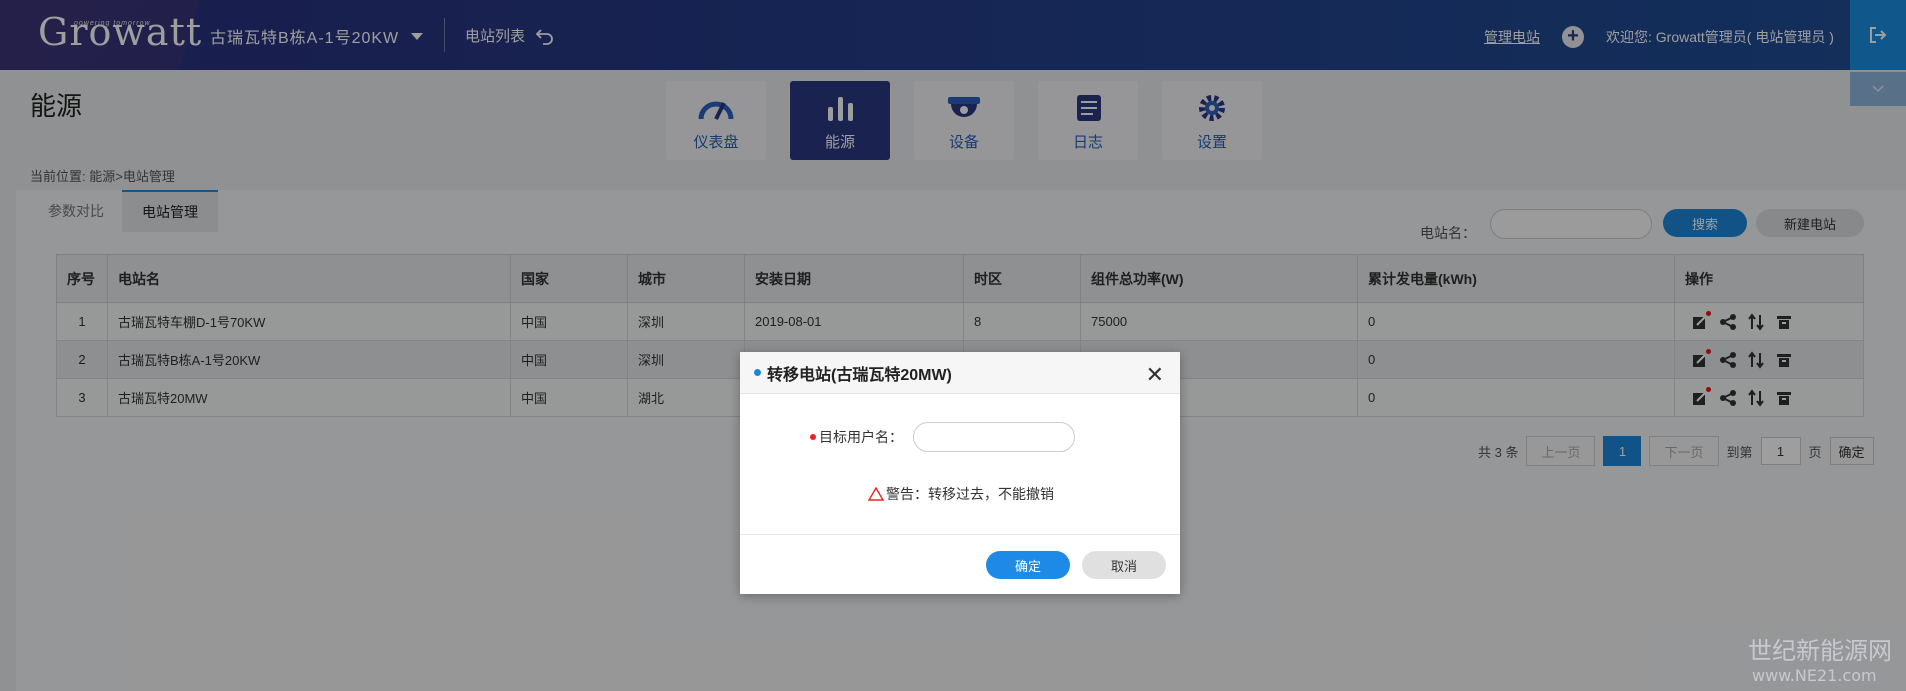 This screenshot has height=691, width=1906. Describe the element at coordinates (859, 375) in the screenshot. I see `dialog-title: 转移电站(古瑞瓦特20MW)` at that location.